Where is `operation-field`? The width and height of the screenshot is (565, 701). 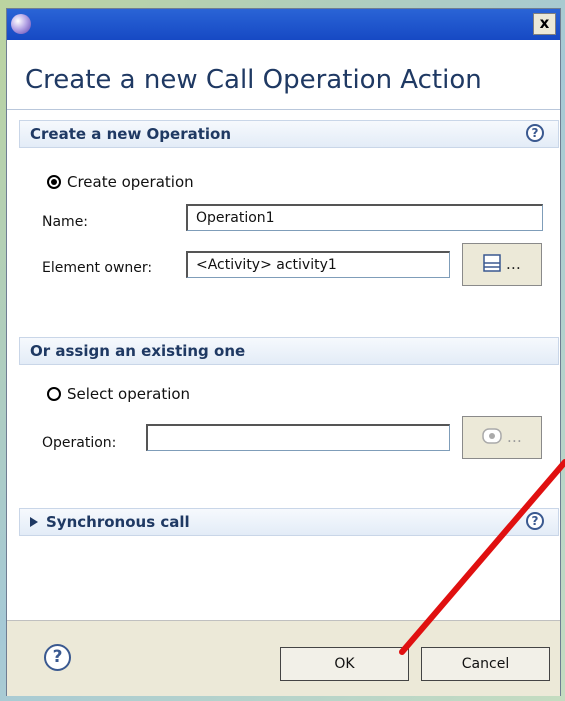
operation-field is located at coordinates (298, 437).